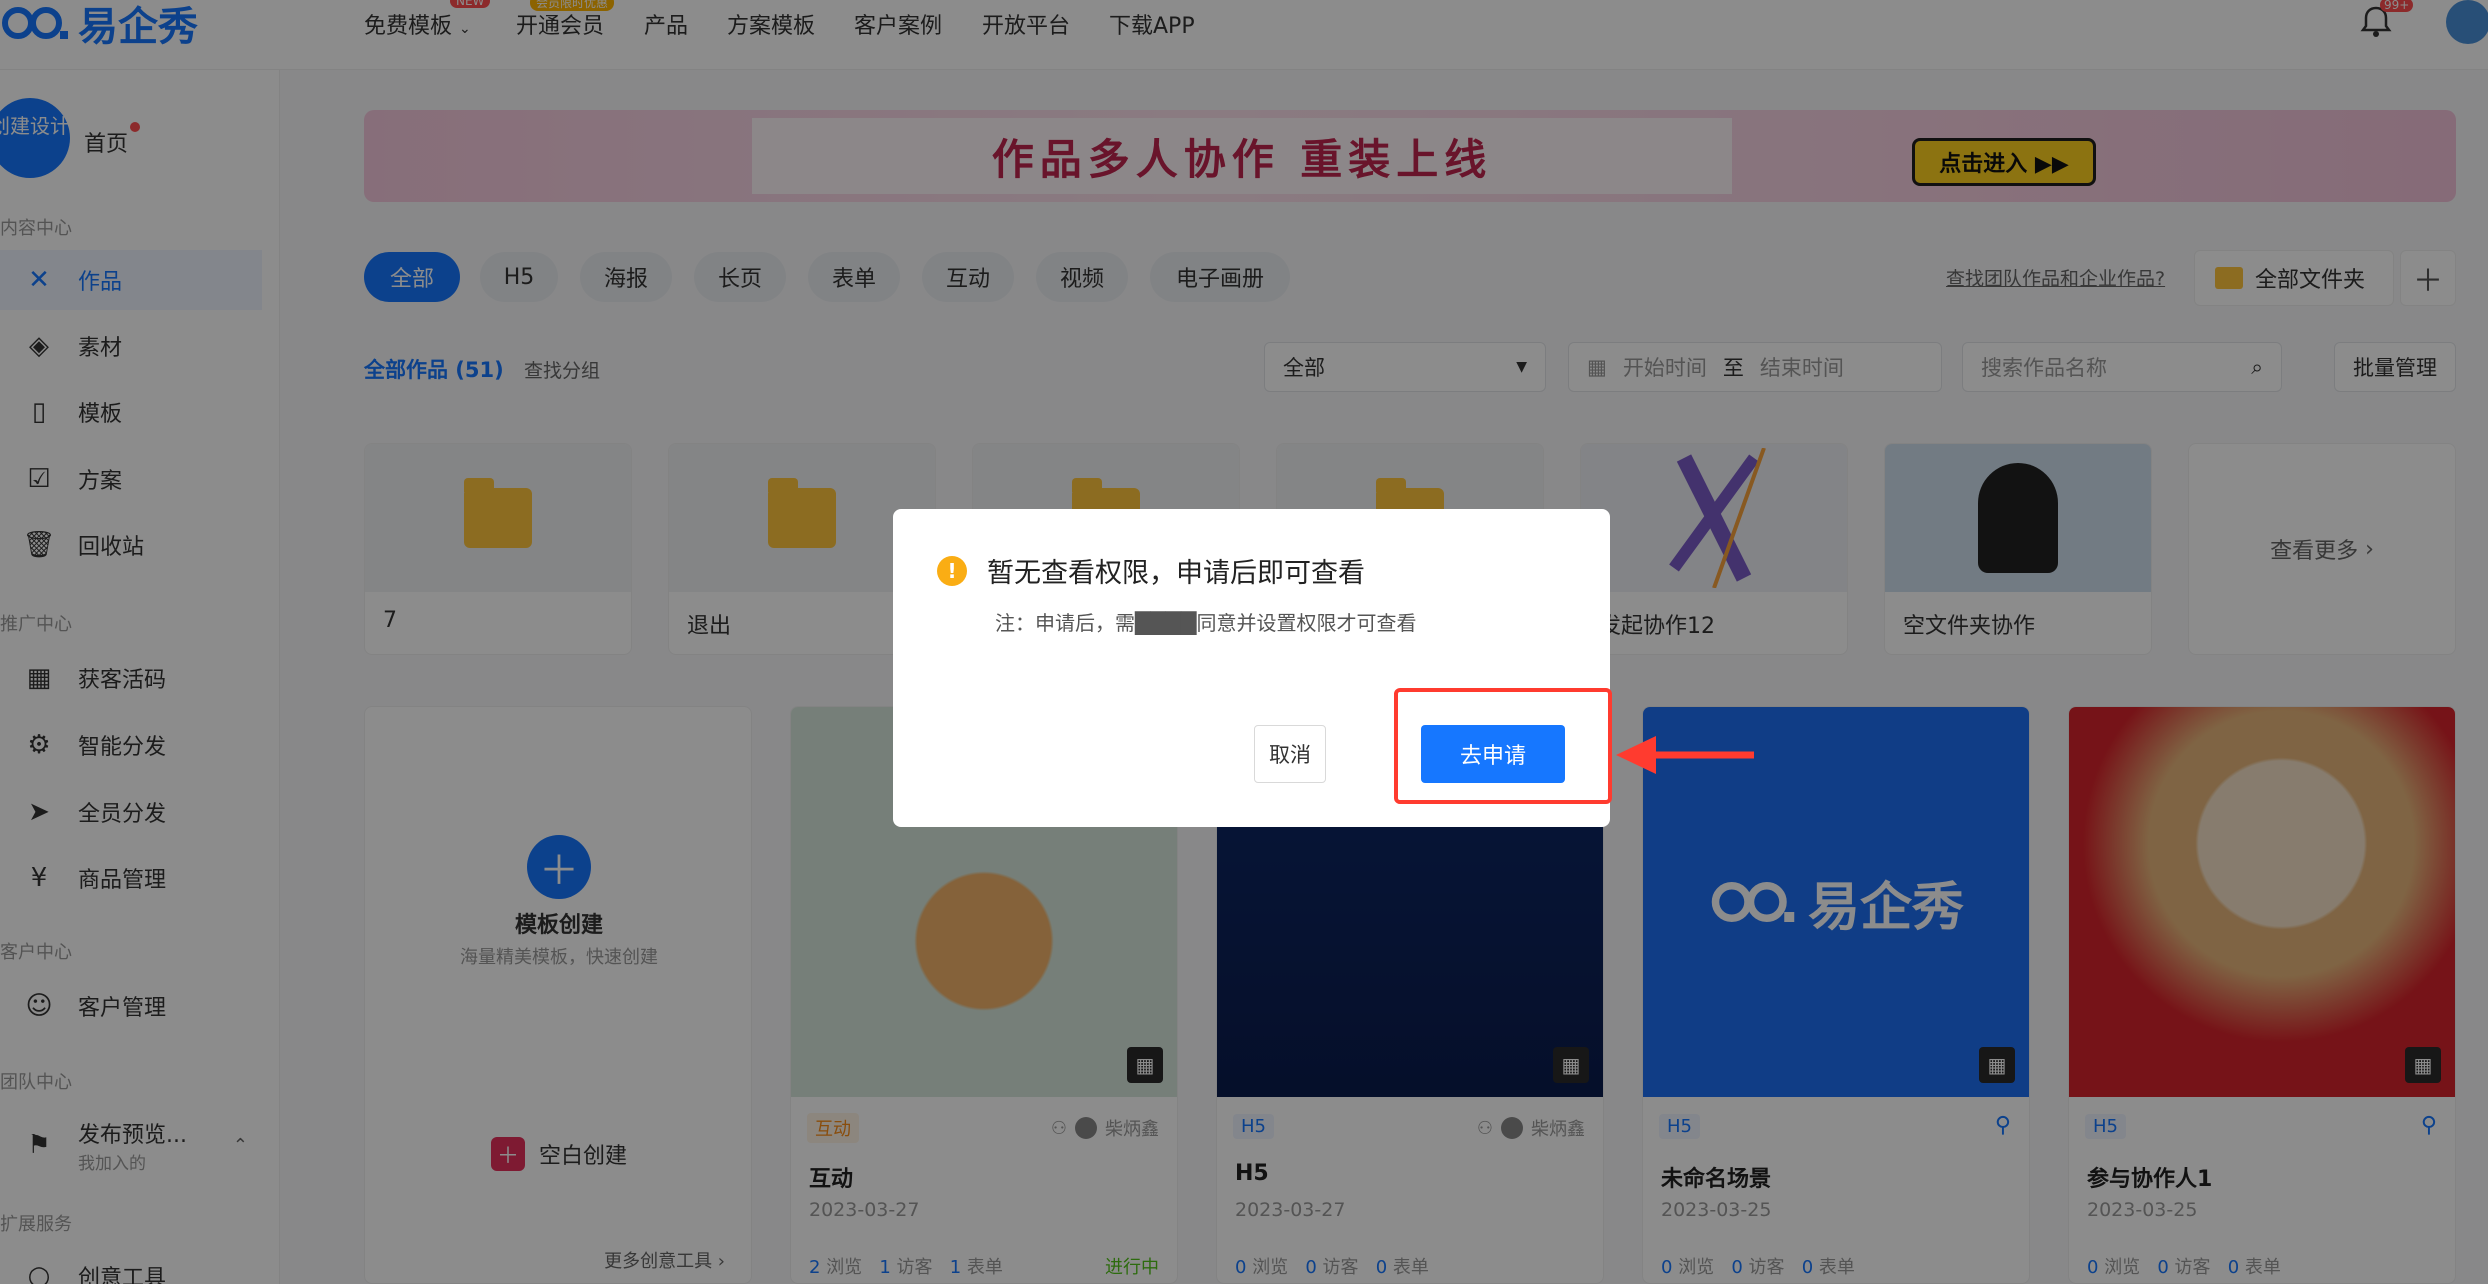  I want to click on dialog-note: 注：申请后，需████同意并设置权限才可查看, so click(1206, 623).